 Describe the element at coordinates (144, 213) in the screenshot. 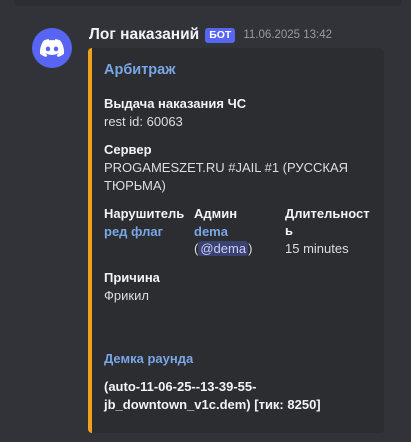

I see `field-violator-name: Нарушитель` at that location.